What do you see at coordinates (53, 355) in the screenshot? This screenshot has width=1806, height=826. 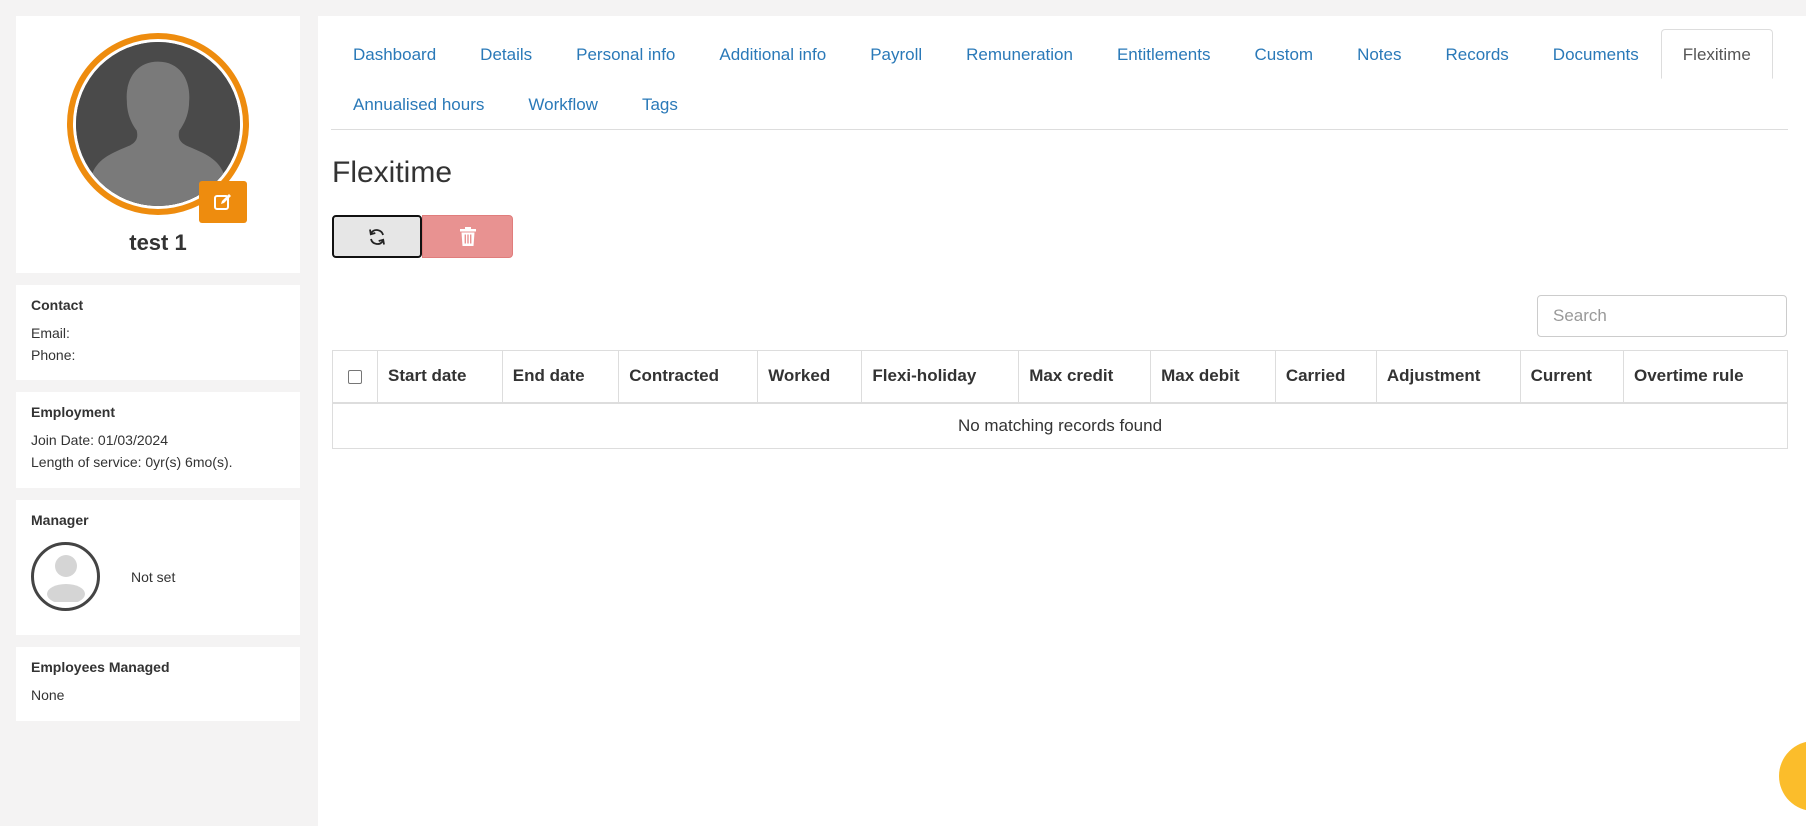 I see `phone-label: Phone:` at bounding box center [53, 355].